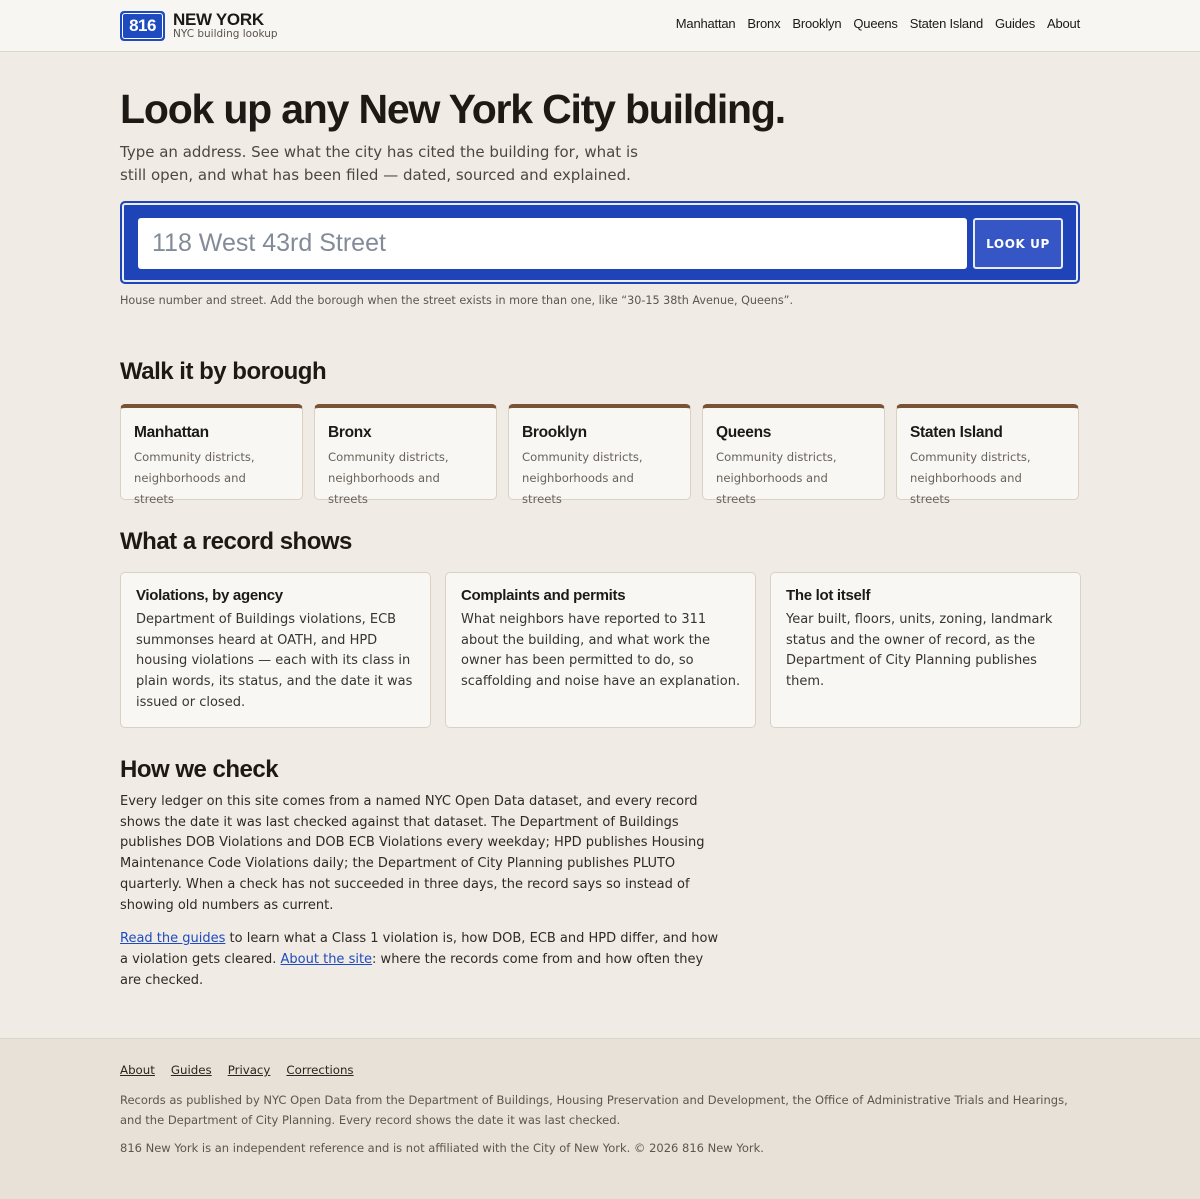  What do you see at coordinates (171, 432) in the screenshot?
I see `borough-card-title: Manhattan` at bounding box center [171, 432].